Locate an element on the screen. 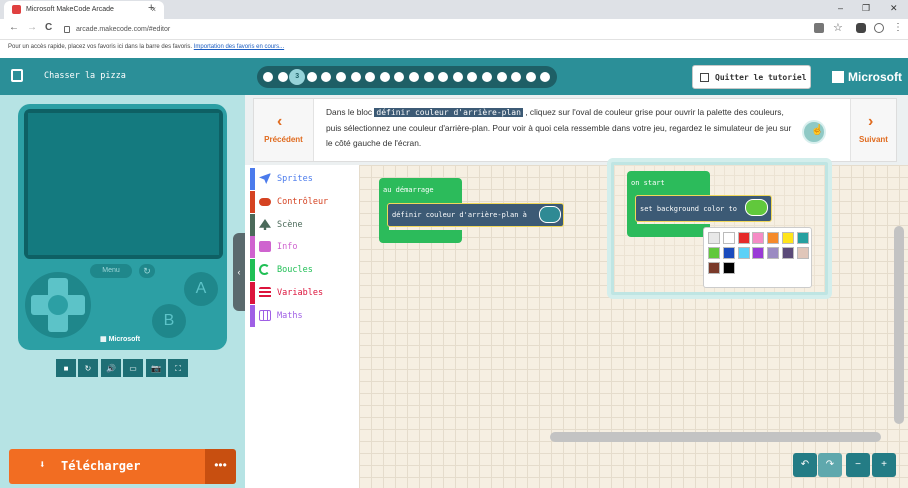 The image size is (908, 488). set-background-block: définir couleur d'arrière-plan à is located at coordinates (475, 215).